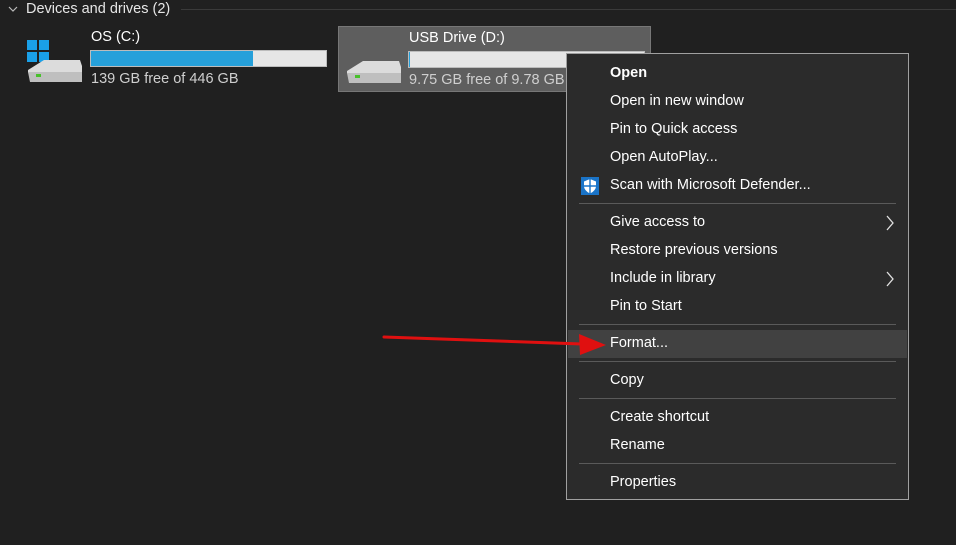 The height and width of the screenshot is (545, 956). I want to click on drive-c-usage-fill, so click(172, 58).